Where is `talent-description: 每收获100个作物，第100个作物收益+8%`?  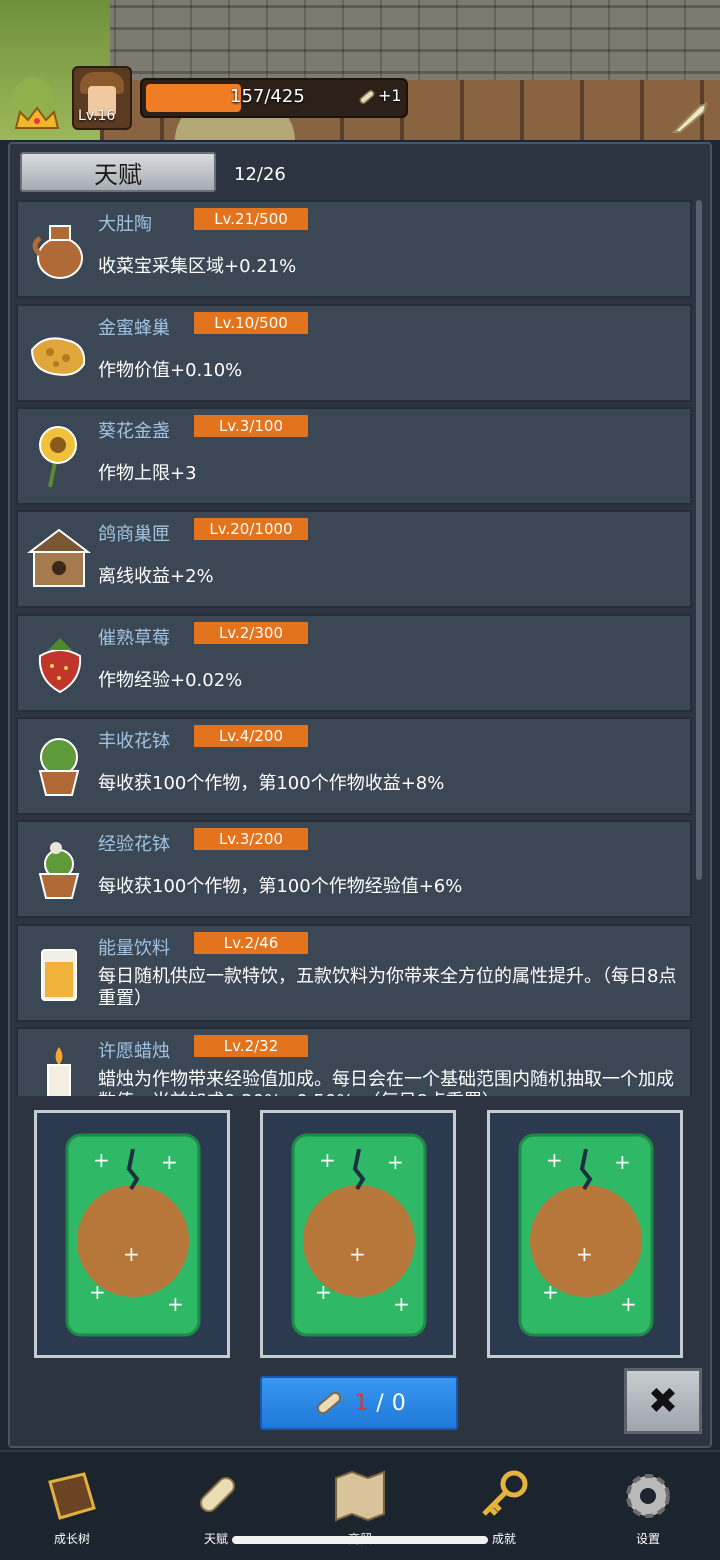 talent-description: 每收获100个作物，第100个作物收益+8% is located at coordinates (271, 783).